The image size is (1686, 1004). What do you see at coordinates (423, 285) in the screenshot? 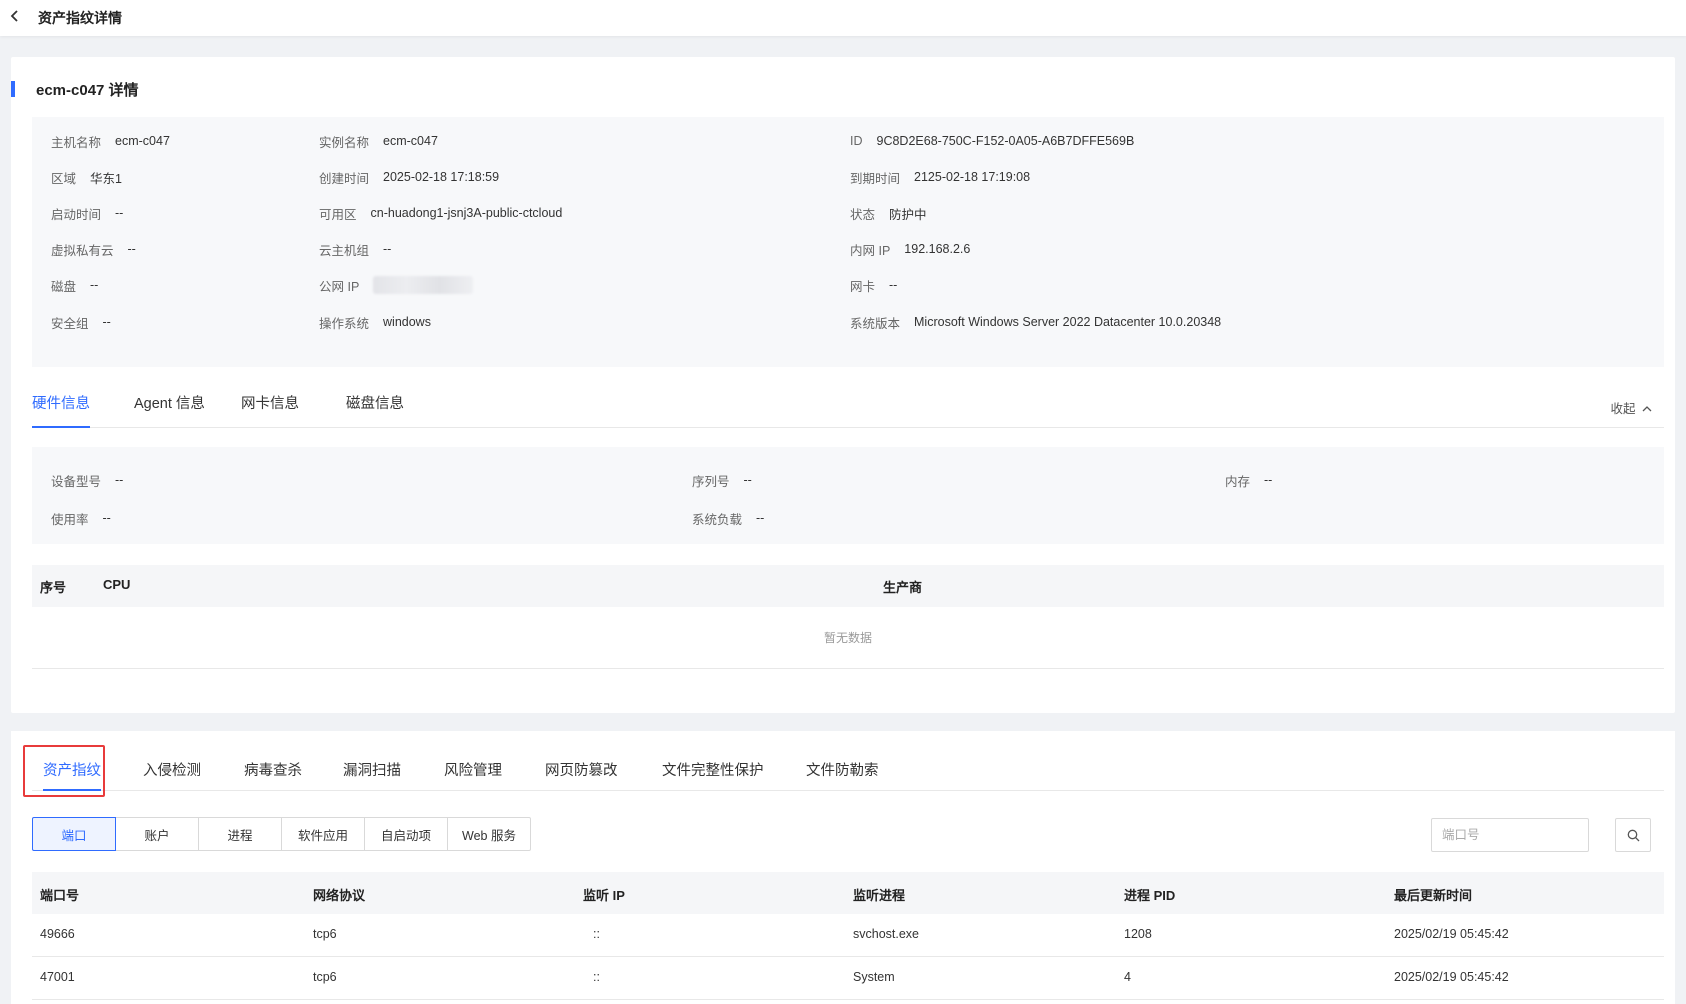
I see `public-ip-masked` at bounding box center [423, 285].